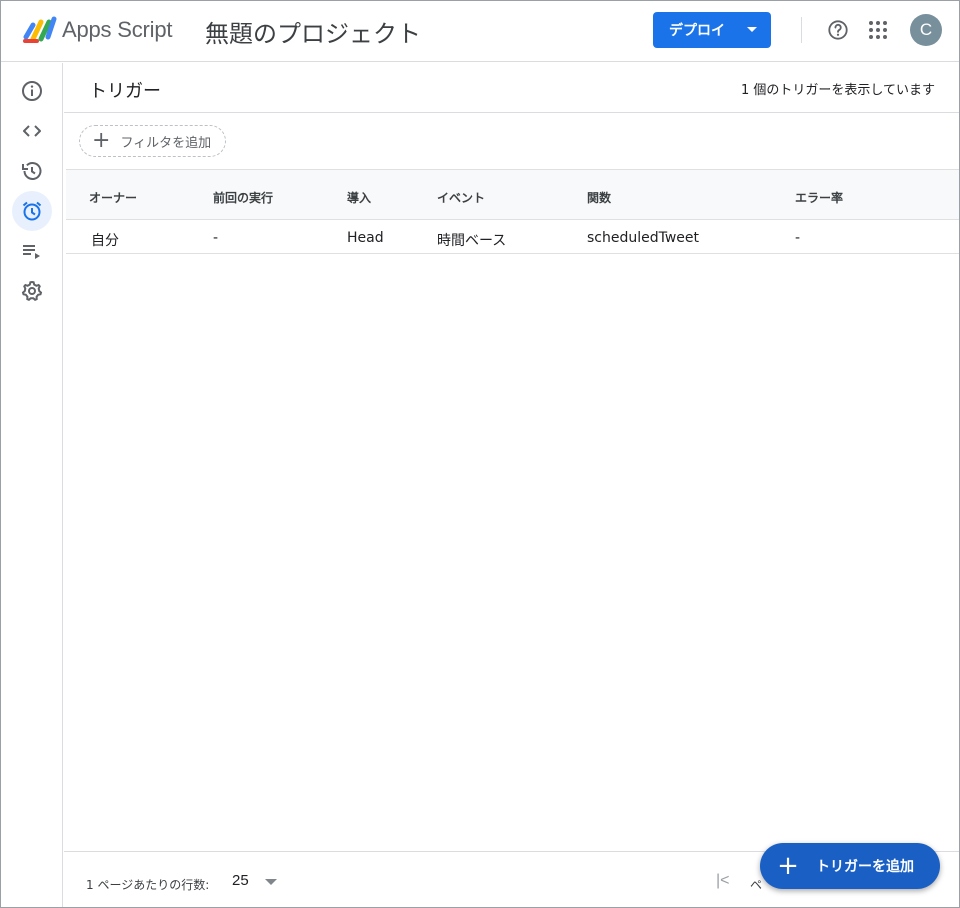 Image resolution: width=960 pixels, height=908 pixels. I want to click on code-icon, so click(32, 131).